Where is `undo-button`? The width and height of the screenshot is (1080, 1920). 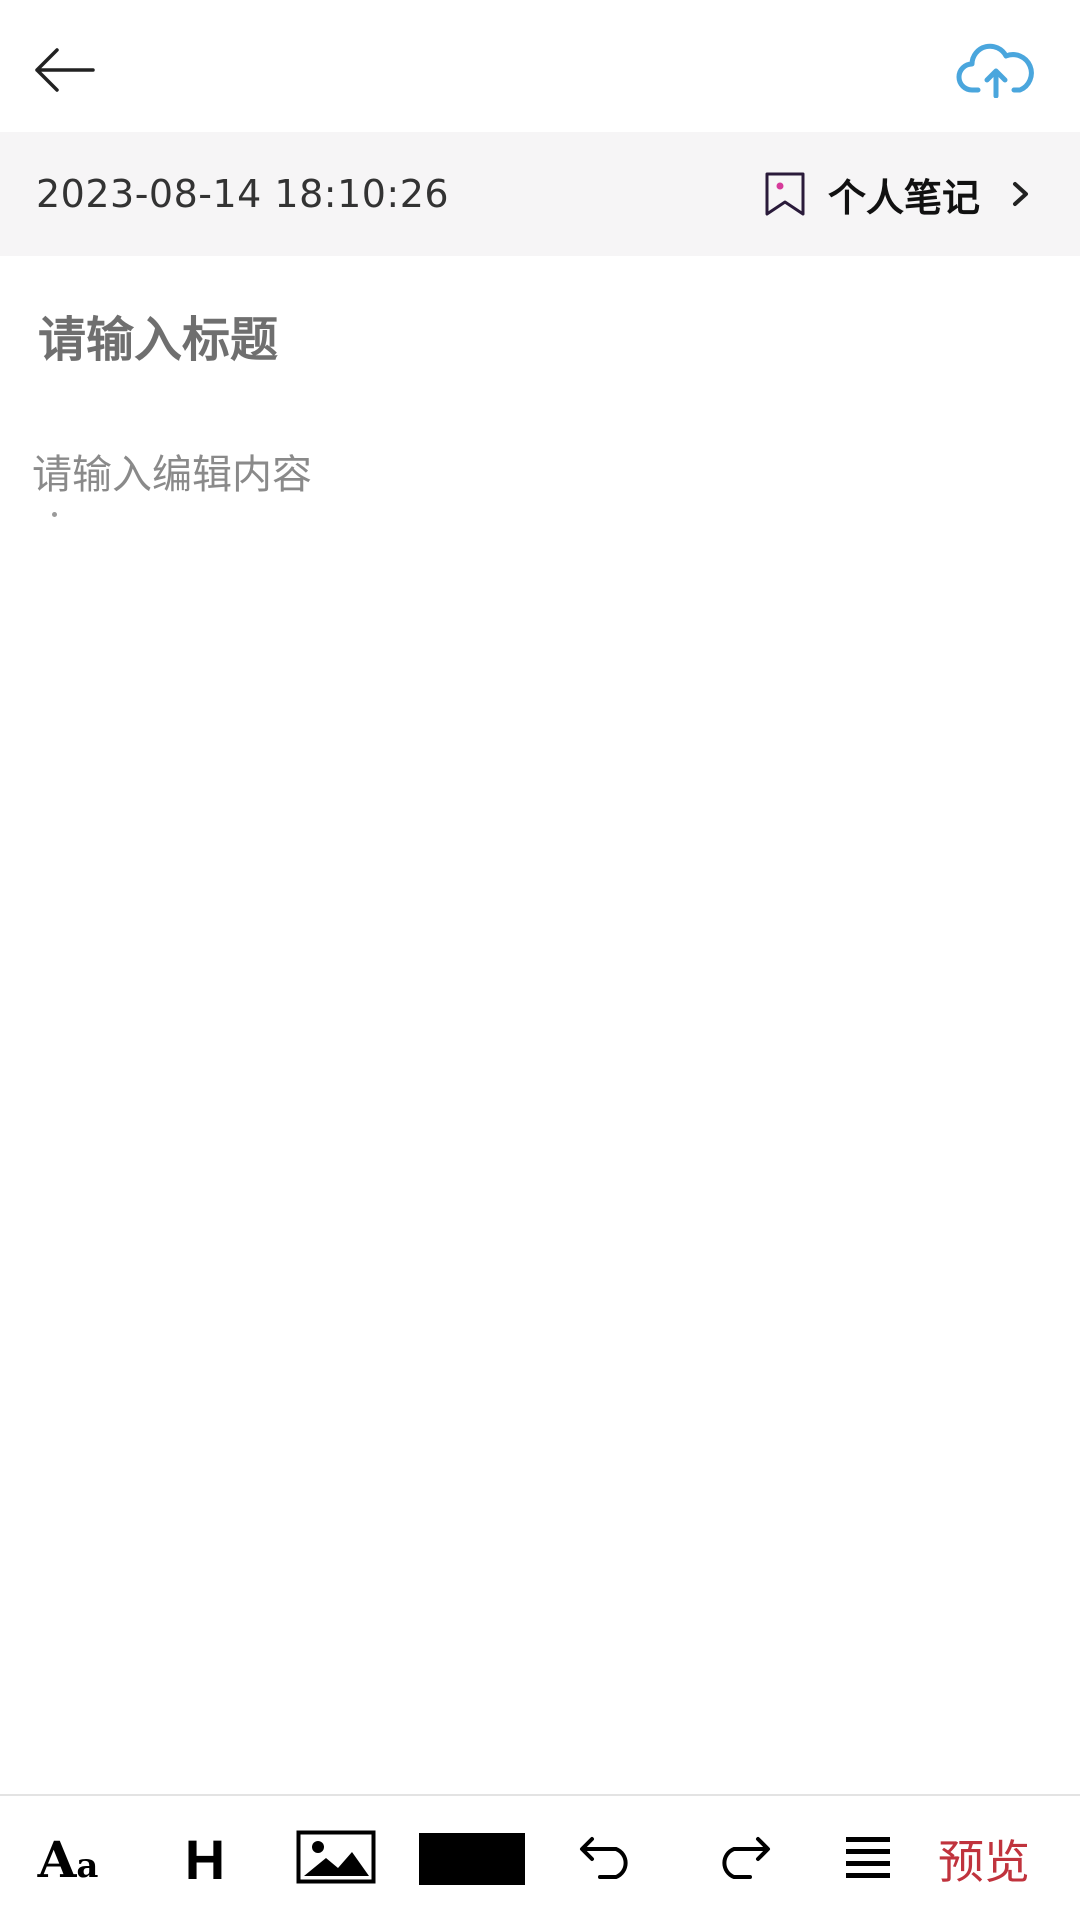 undo-button is located at coordinates (607, 1858).